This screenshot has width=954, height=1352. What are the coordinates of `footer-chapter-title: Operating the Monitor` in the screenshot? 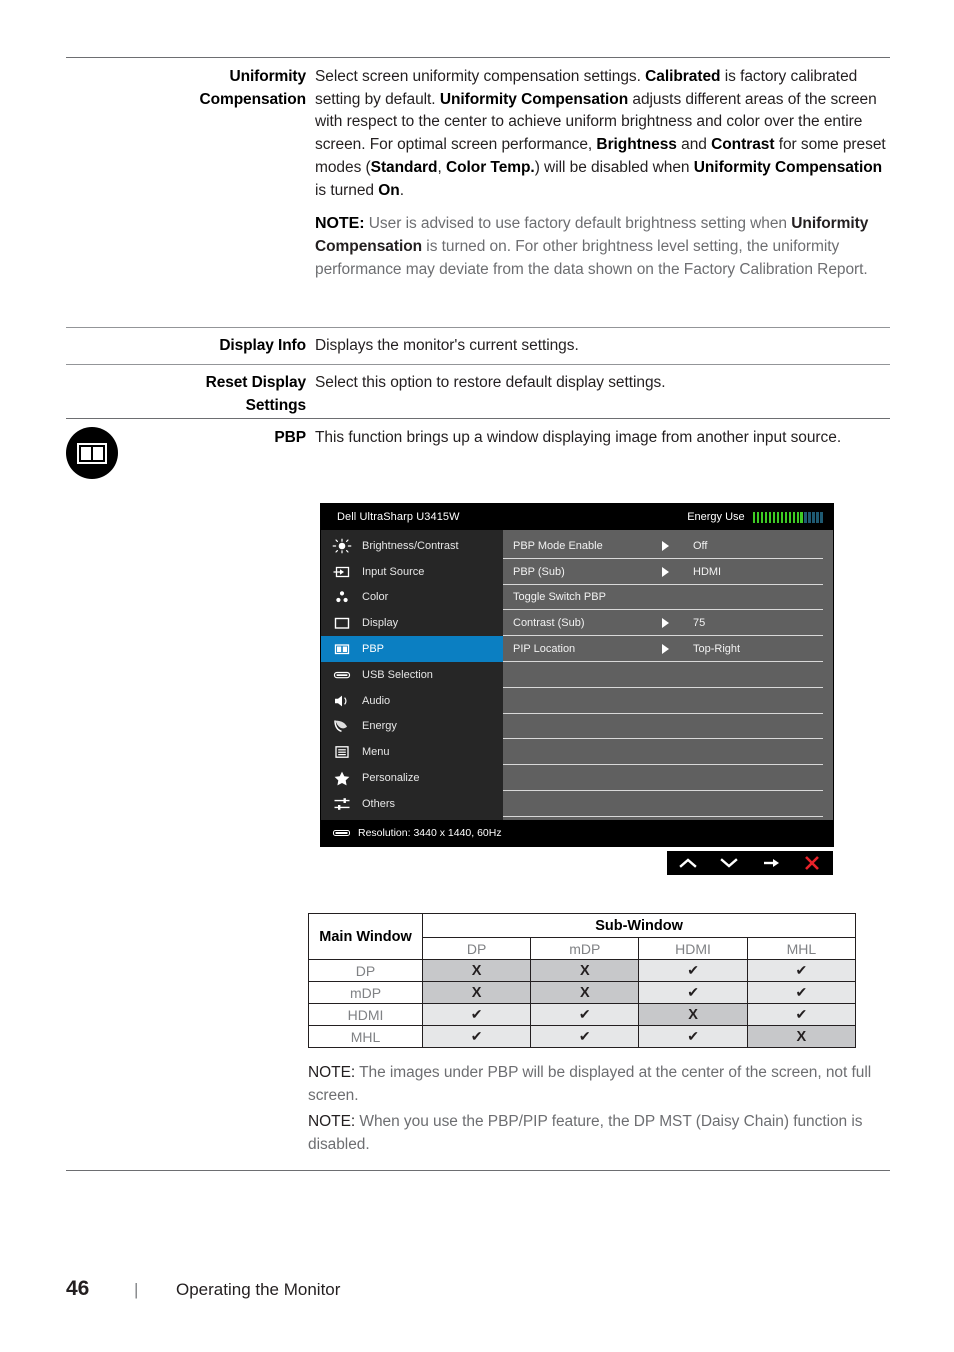 It's located at (258, 1289).